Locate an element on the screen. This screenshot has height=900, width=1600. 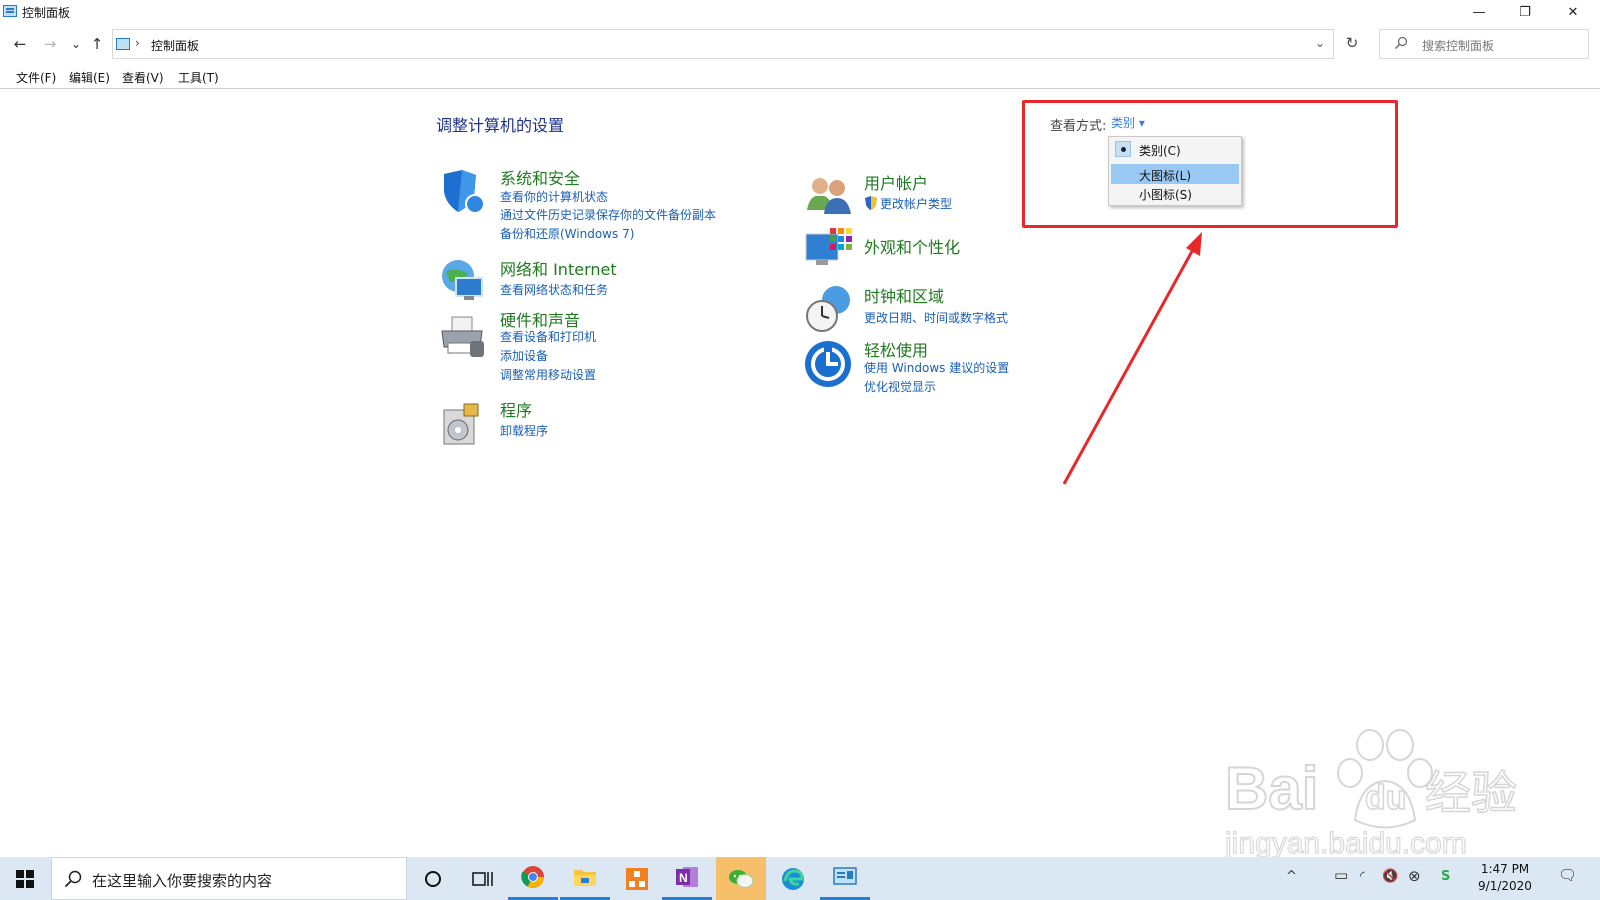
chrome-icon is located at coordinates (532, 877).